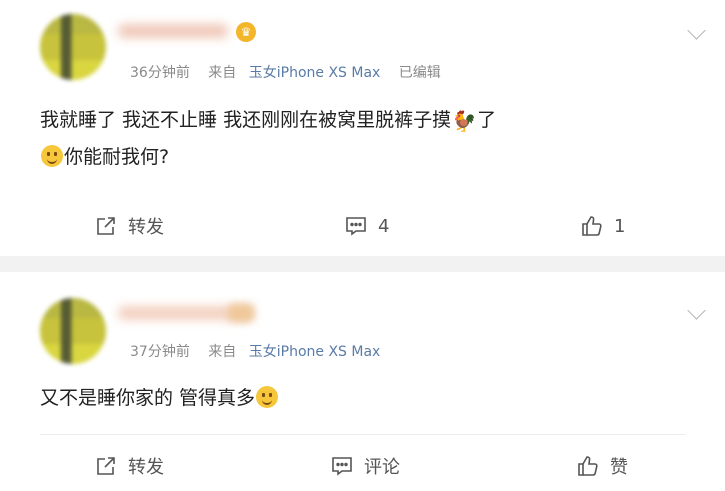 The height and width of the screenshot is (491, 725). Describe the element at coordinates (117, 157) in the screenshot. I see `post-text-line2: 你能耐我何?` at that location.